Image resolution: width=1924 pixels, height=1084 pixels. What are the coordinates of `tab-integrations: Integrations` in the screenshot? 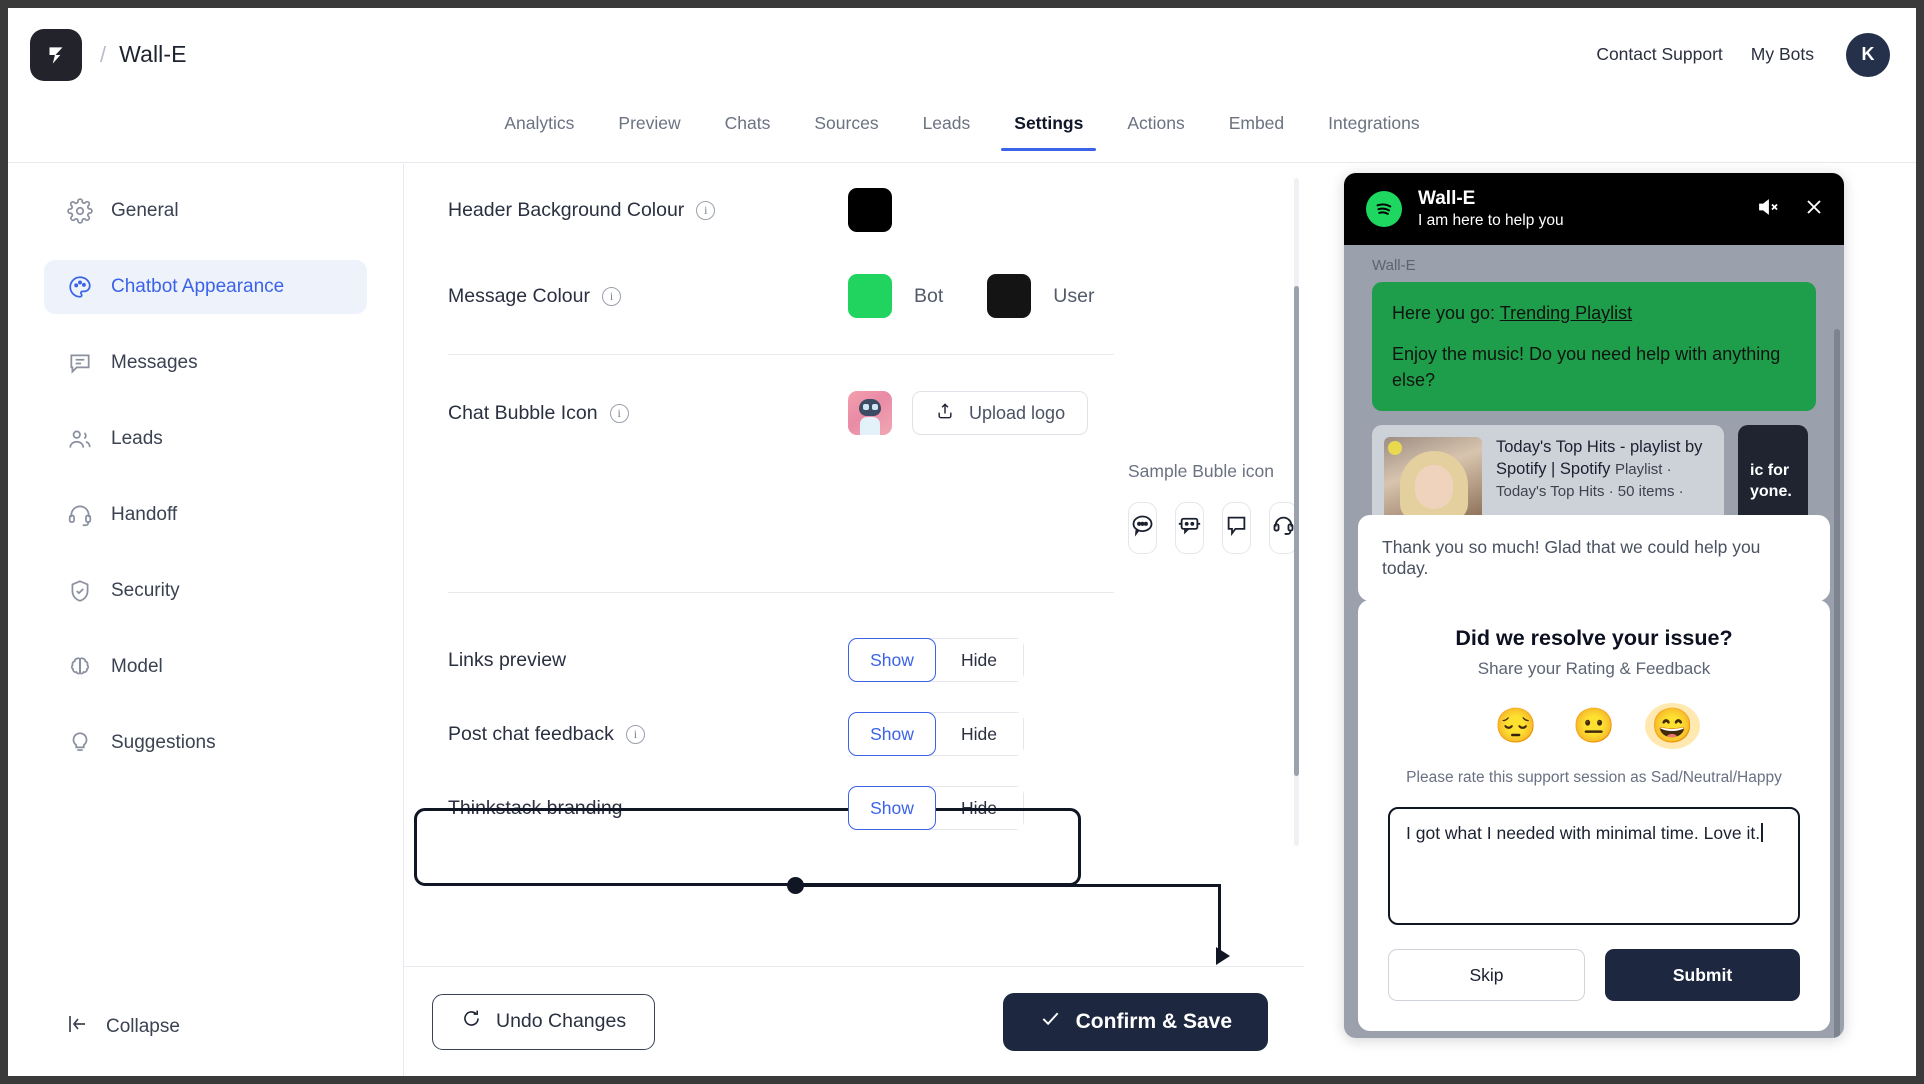 It's located at (1373, 125).